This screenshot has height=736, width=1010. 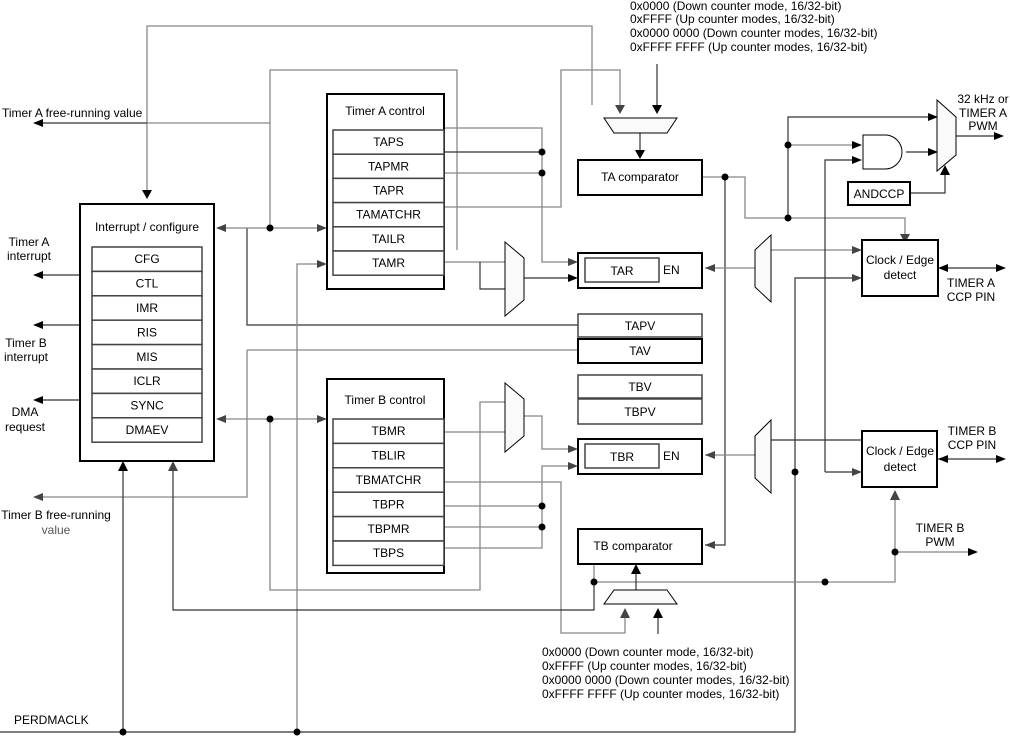 What do you see at coordinates (388, 263) in the screenshot?
I see `timer-a-register-label: TAMR` at bounding box center [388, 263].